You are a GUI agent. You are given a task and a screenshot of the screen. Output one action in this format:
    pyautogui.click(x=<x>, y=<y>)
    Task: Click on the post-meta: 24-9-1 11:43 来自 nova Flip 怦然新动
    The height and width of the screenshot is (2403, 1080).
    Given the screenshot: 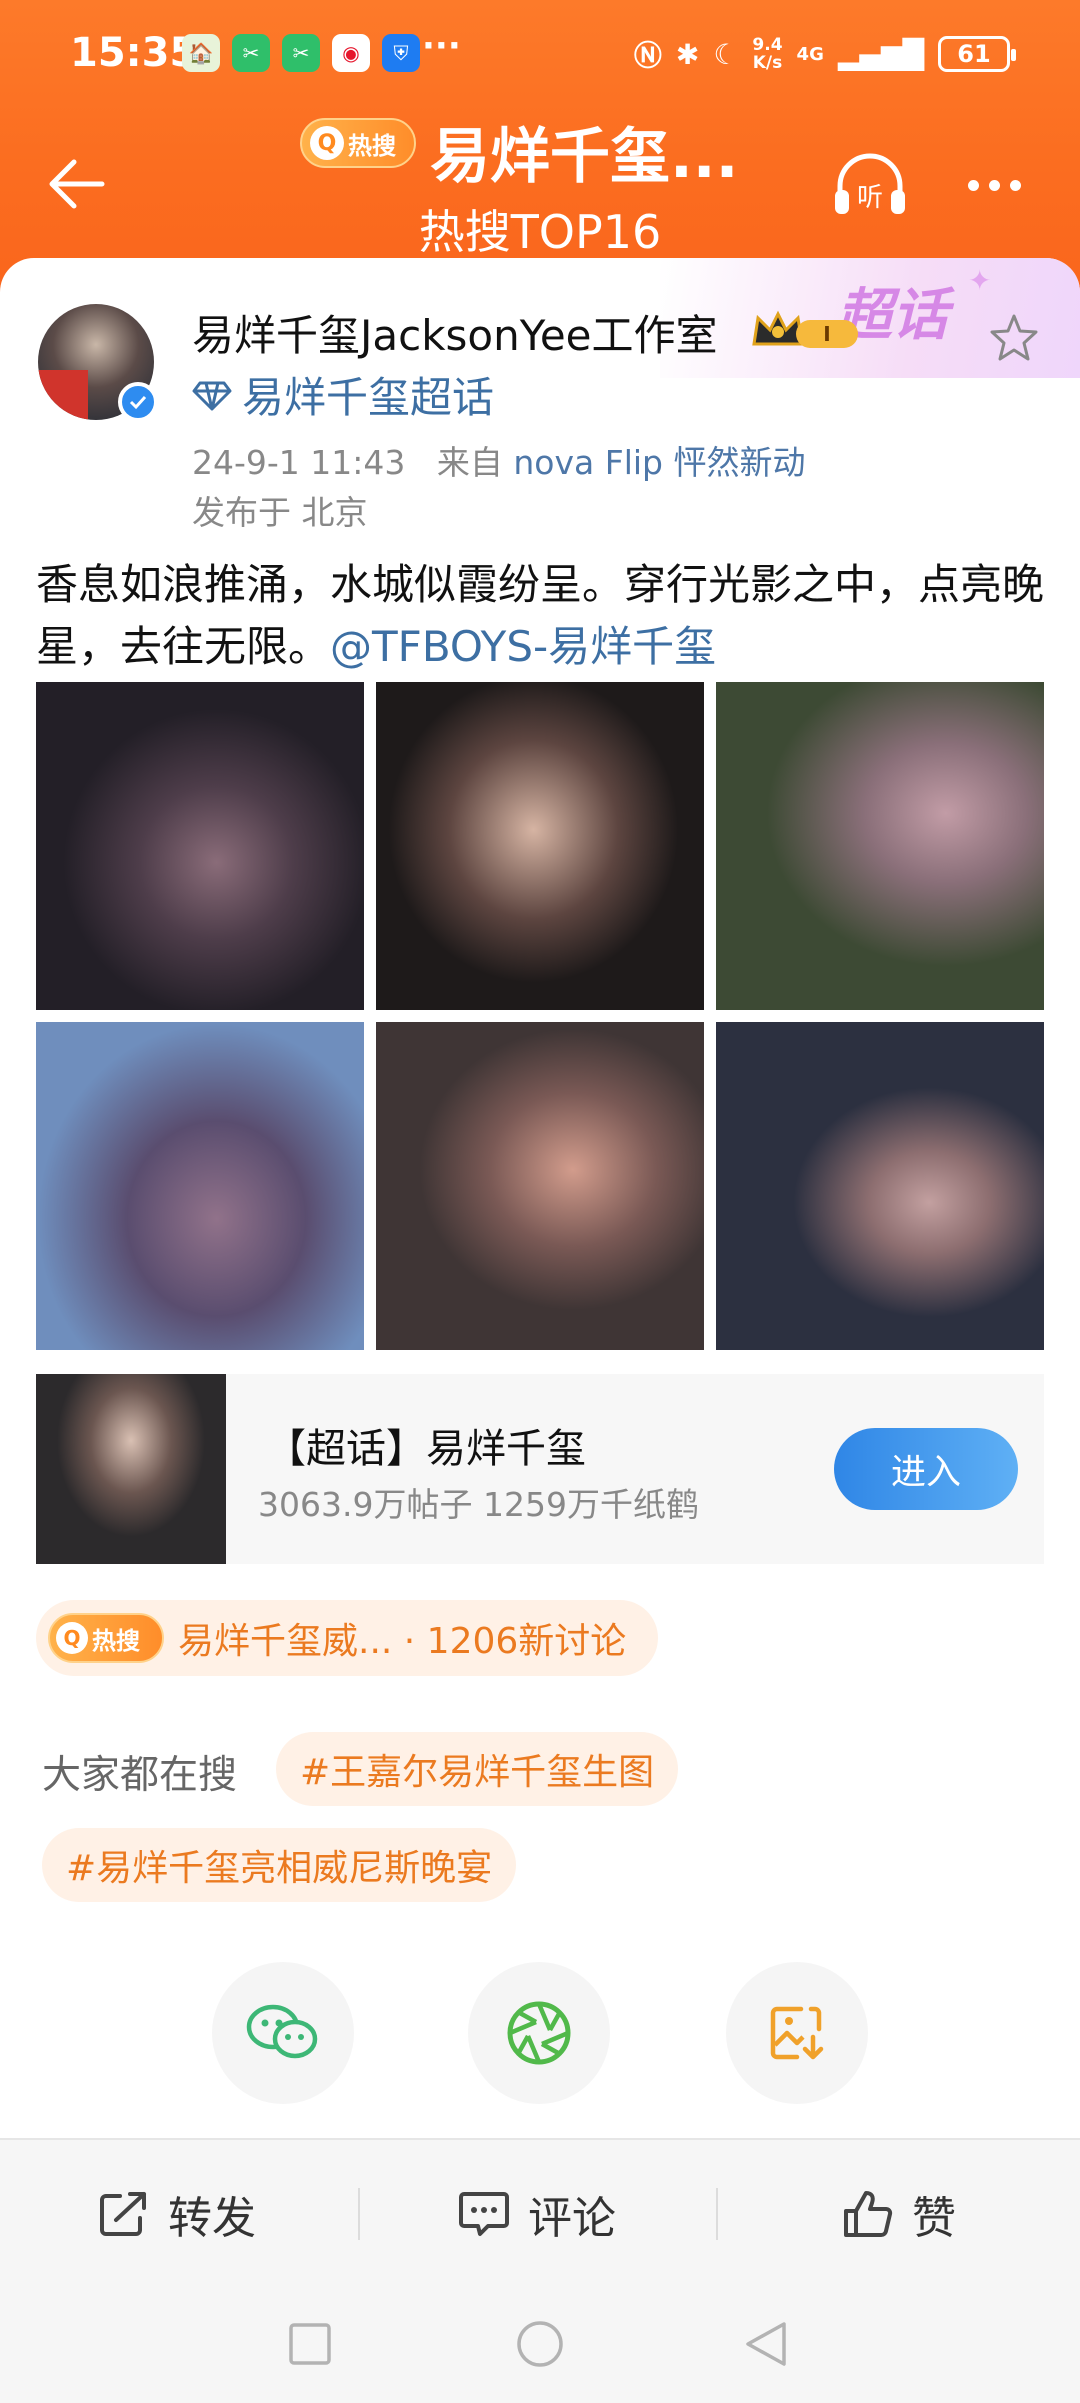 What is the action you would take?
    pyautogui.click(x=498, y=460)
    